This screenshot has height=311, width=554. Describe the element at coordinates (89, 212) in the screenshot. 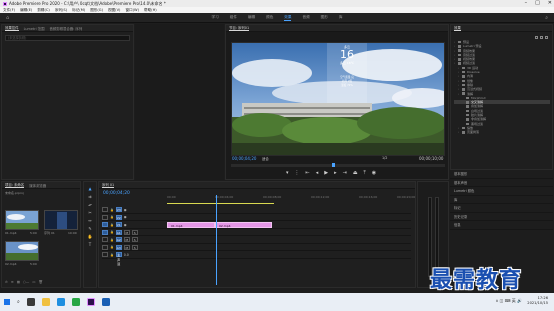

I see `razor-icon: ✂` at that location.